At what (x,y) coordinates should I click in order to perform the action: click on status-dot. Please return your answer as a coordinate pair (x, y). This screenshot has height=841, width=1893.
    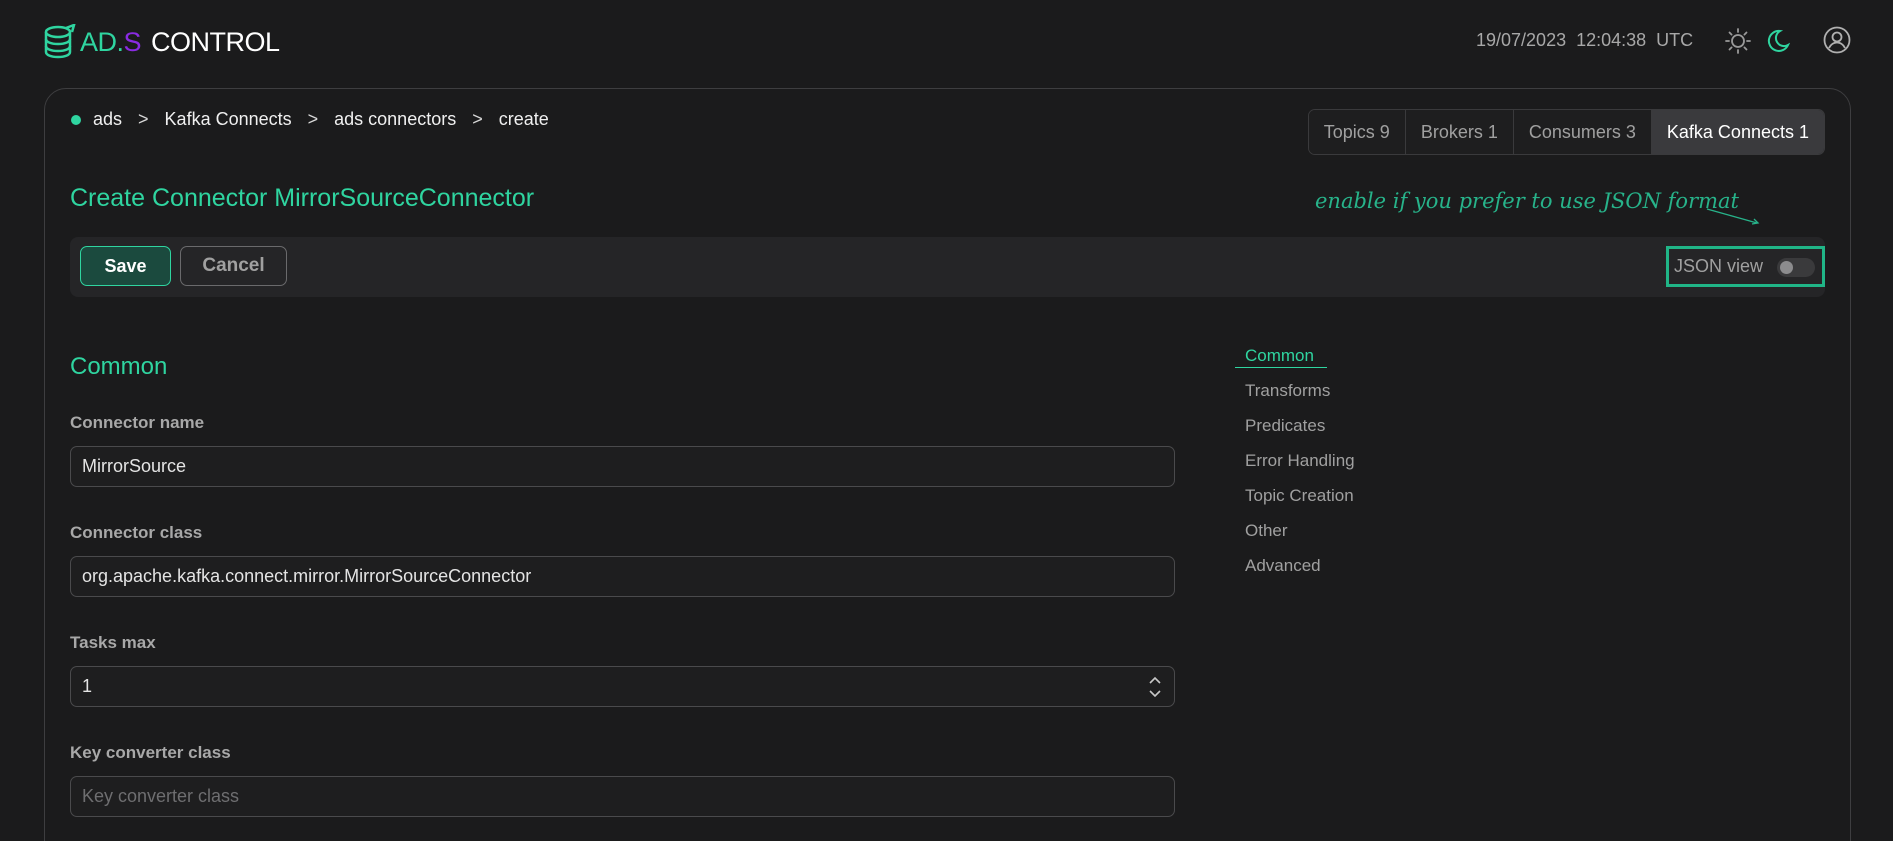
    Looking at the image, I should click on (76, 119).